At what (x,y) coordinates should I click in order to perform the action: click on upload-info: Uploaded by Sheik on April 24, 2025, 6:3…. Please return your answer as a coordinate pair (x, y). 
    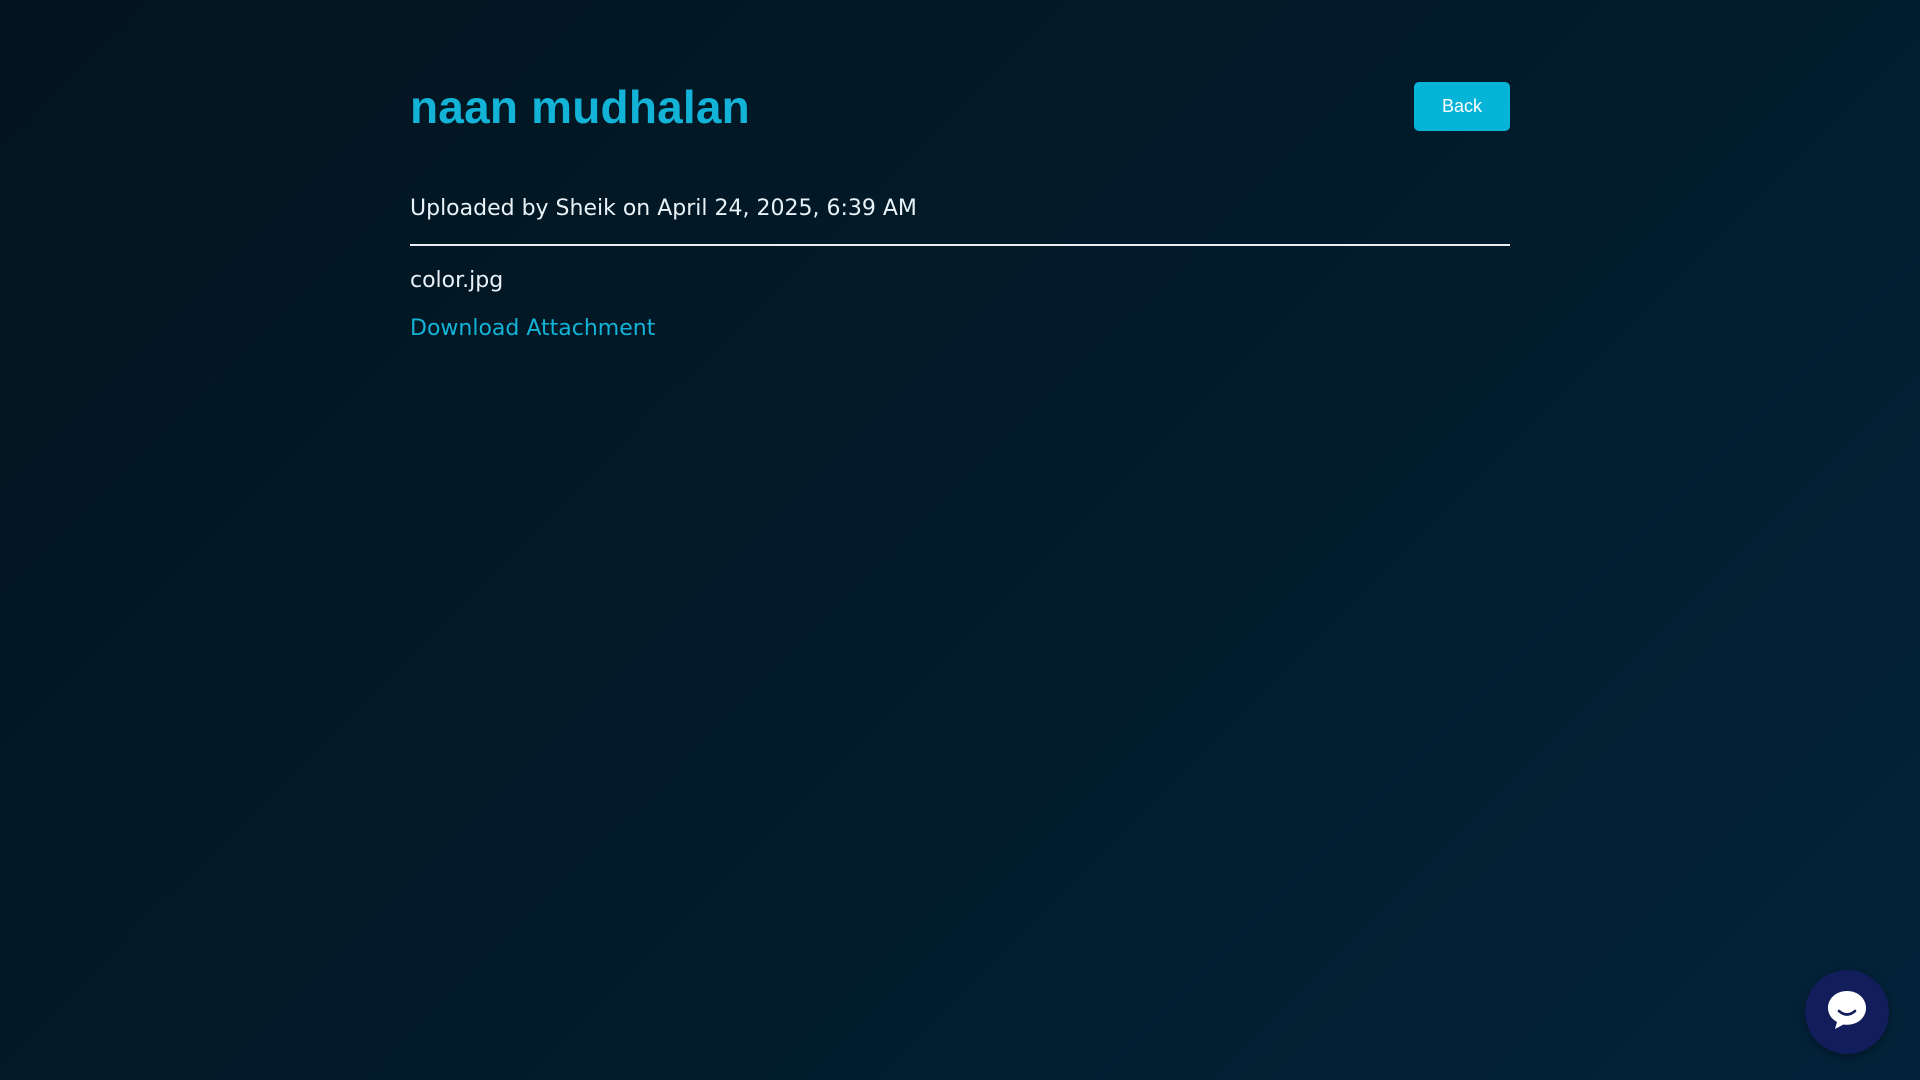
    Looking at the image, I should click on (663, 208).